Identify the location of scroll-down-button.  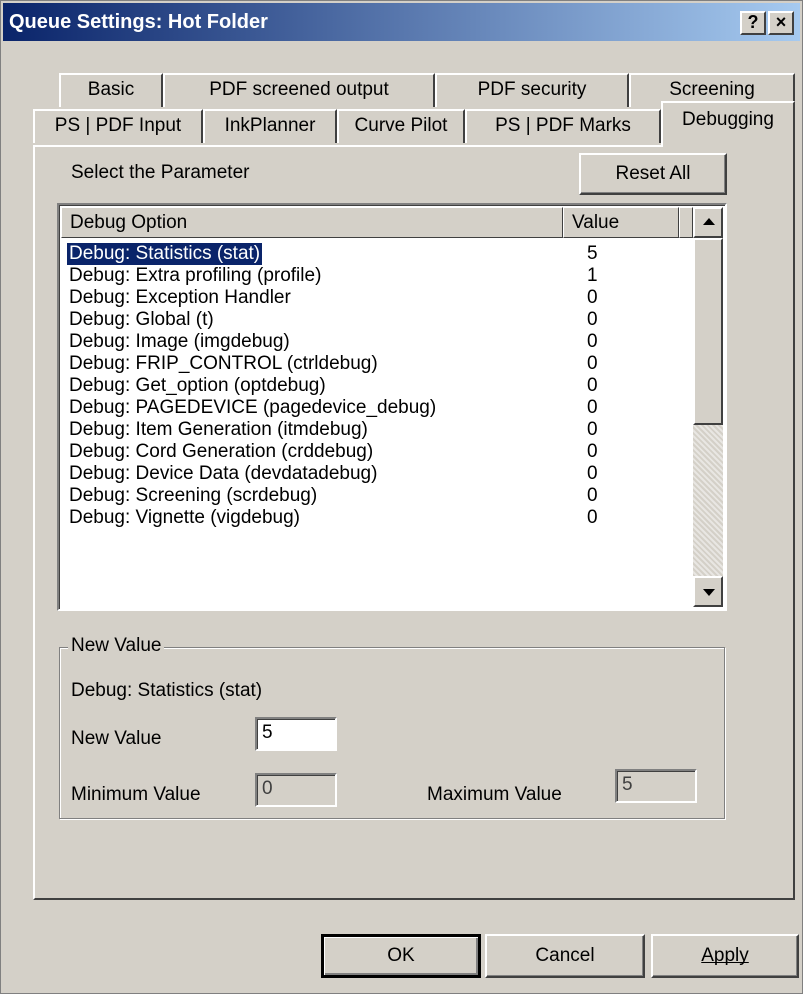
(708, 591).